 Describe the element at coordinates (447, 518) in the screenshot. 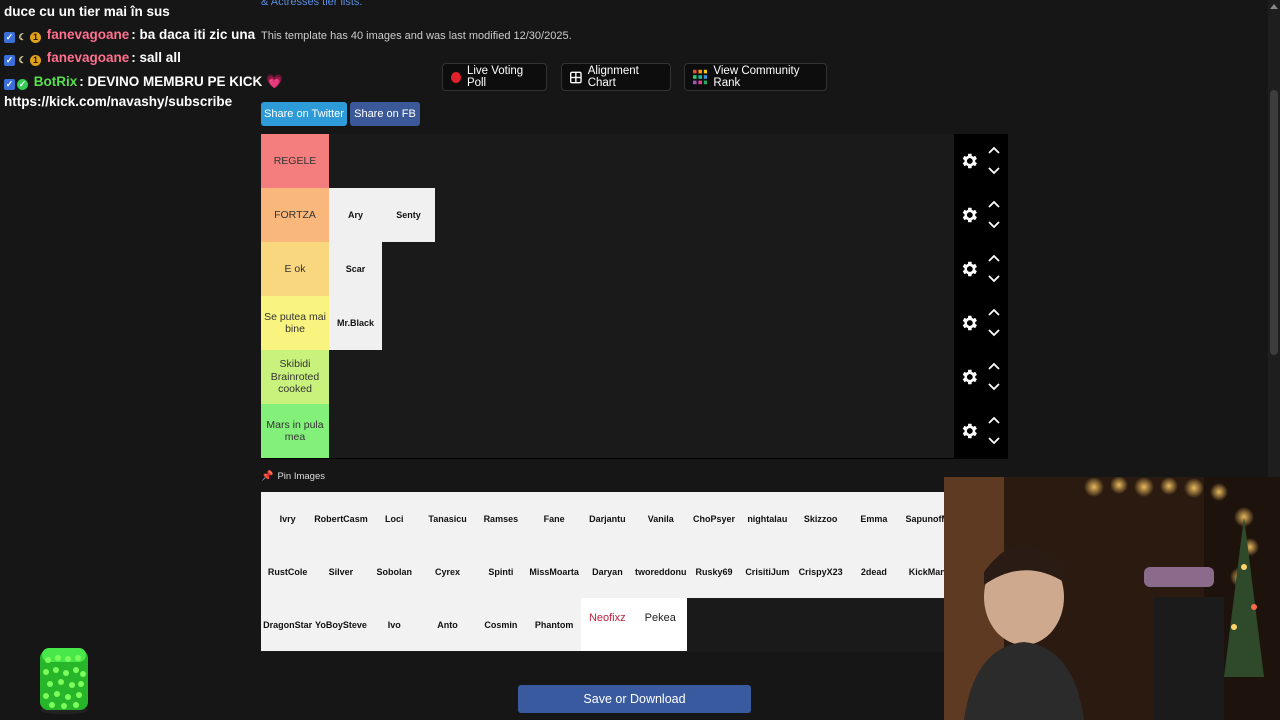

I see `pool-image-item: Tanasicu` at that location.